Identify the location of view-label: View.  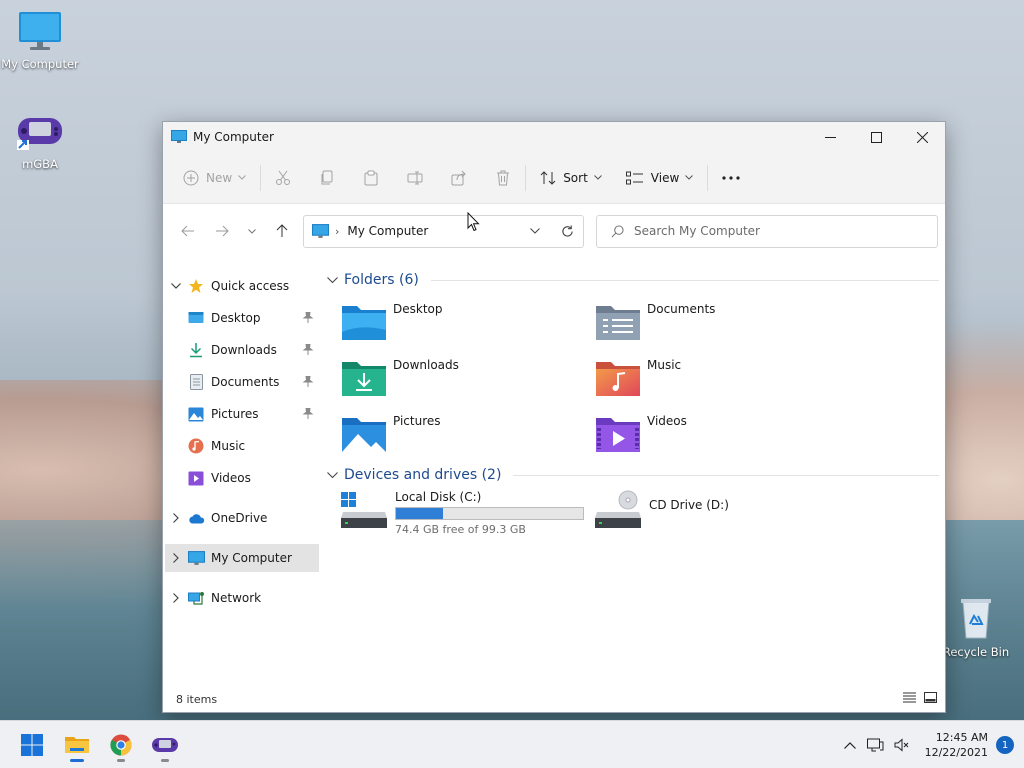
(665, 177).